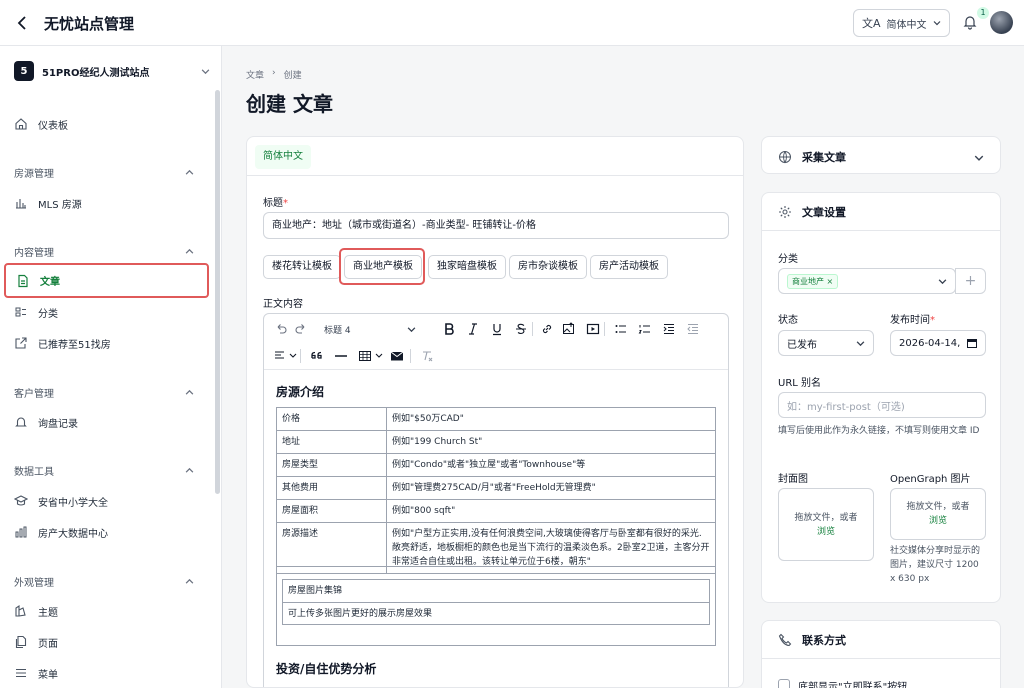  What do you see at coordinates (331, 511) in the screenshot?
I see `table-cell-key: 房屋面积` at bounding box center [331, 511].